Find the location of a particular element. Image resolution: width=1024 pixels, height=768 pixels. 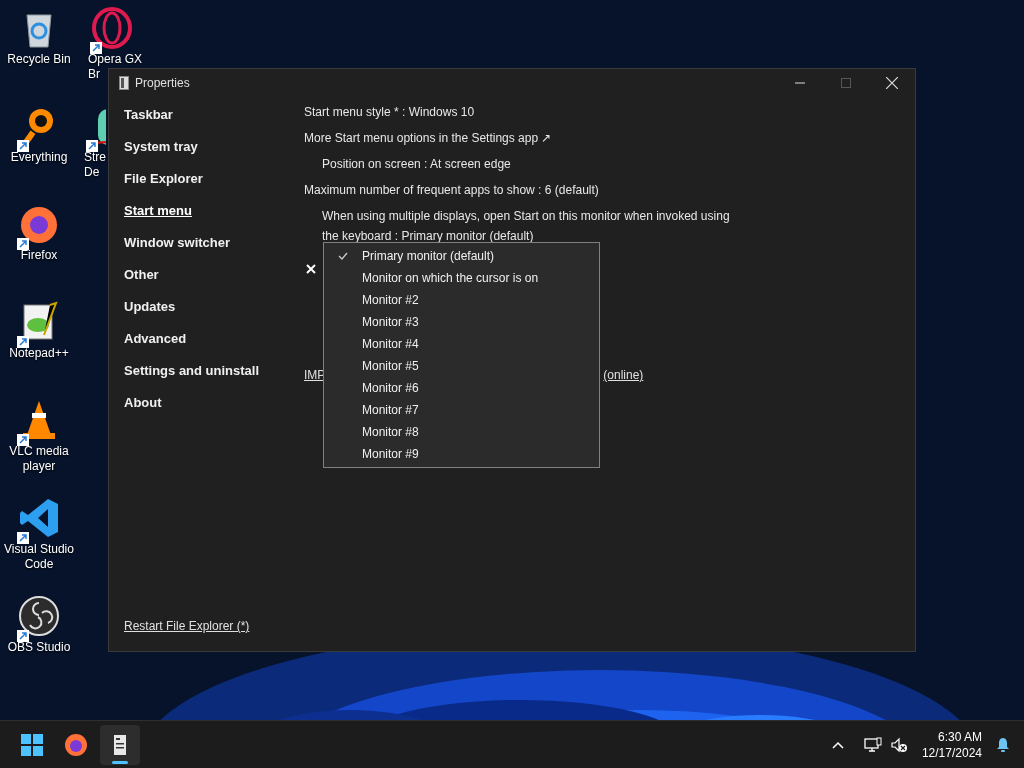

icon-label: Notepad++ is located at coordinates (39, 353).